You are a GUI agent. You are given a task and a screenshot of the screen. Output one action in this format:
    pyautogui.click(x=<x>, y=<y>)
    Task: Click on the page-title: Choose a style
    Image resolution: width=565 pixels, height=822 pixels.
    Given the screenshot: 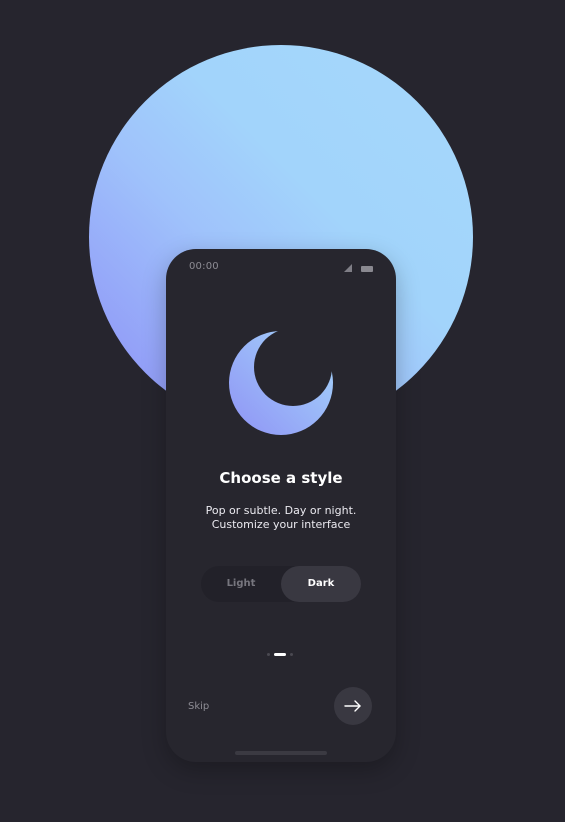 What is the action you would take?
    pyautogui.click(x=281, y=478)
    